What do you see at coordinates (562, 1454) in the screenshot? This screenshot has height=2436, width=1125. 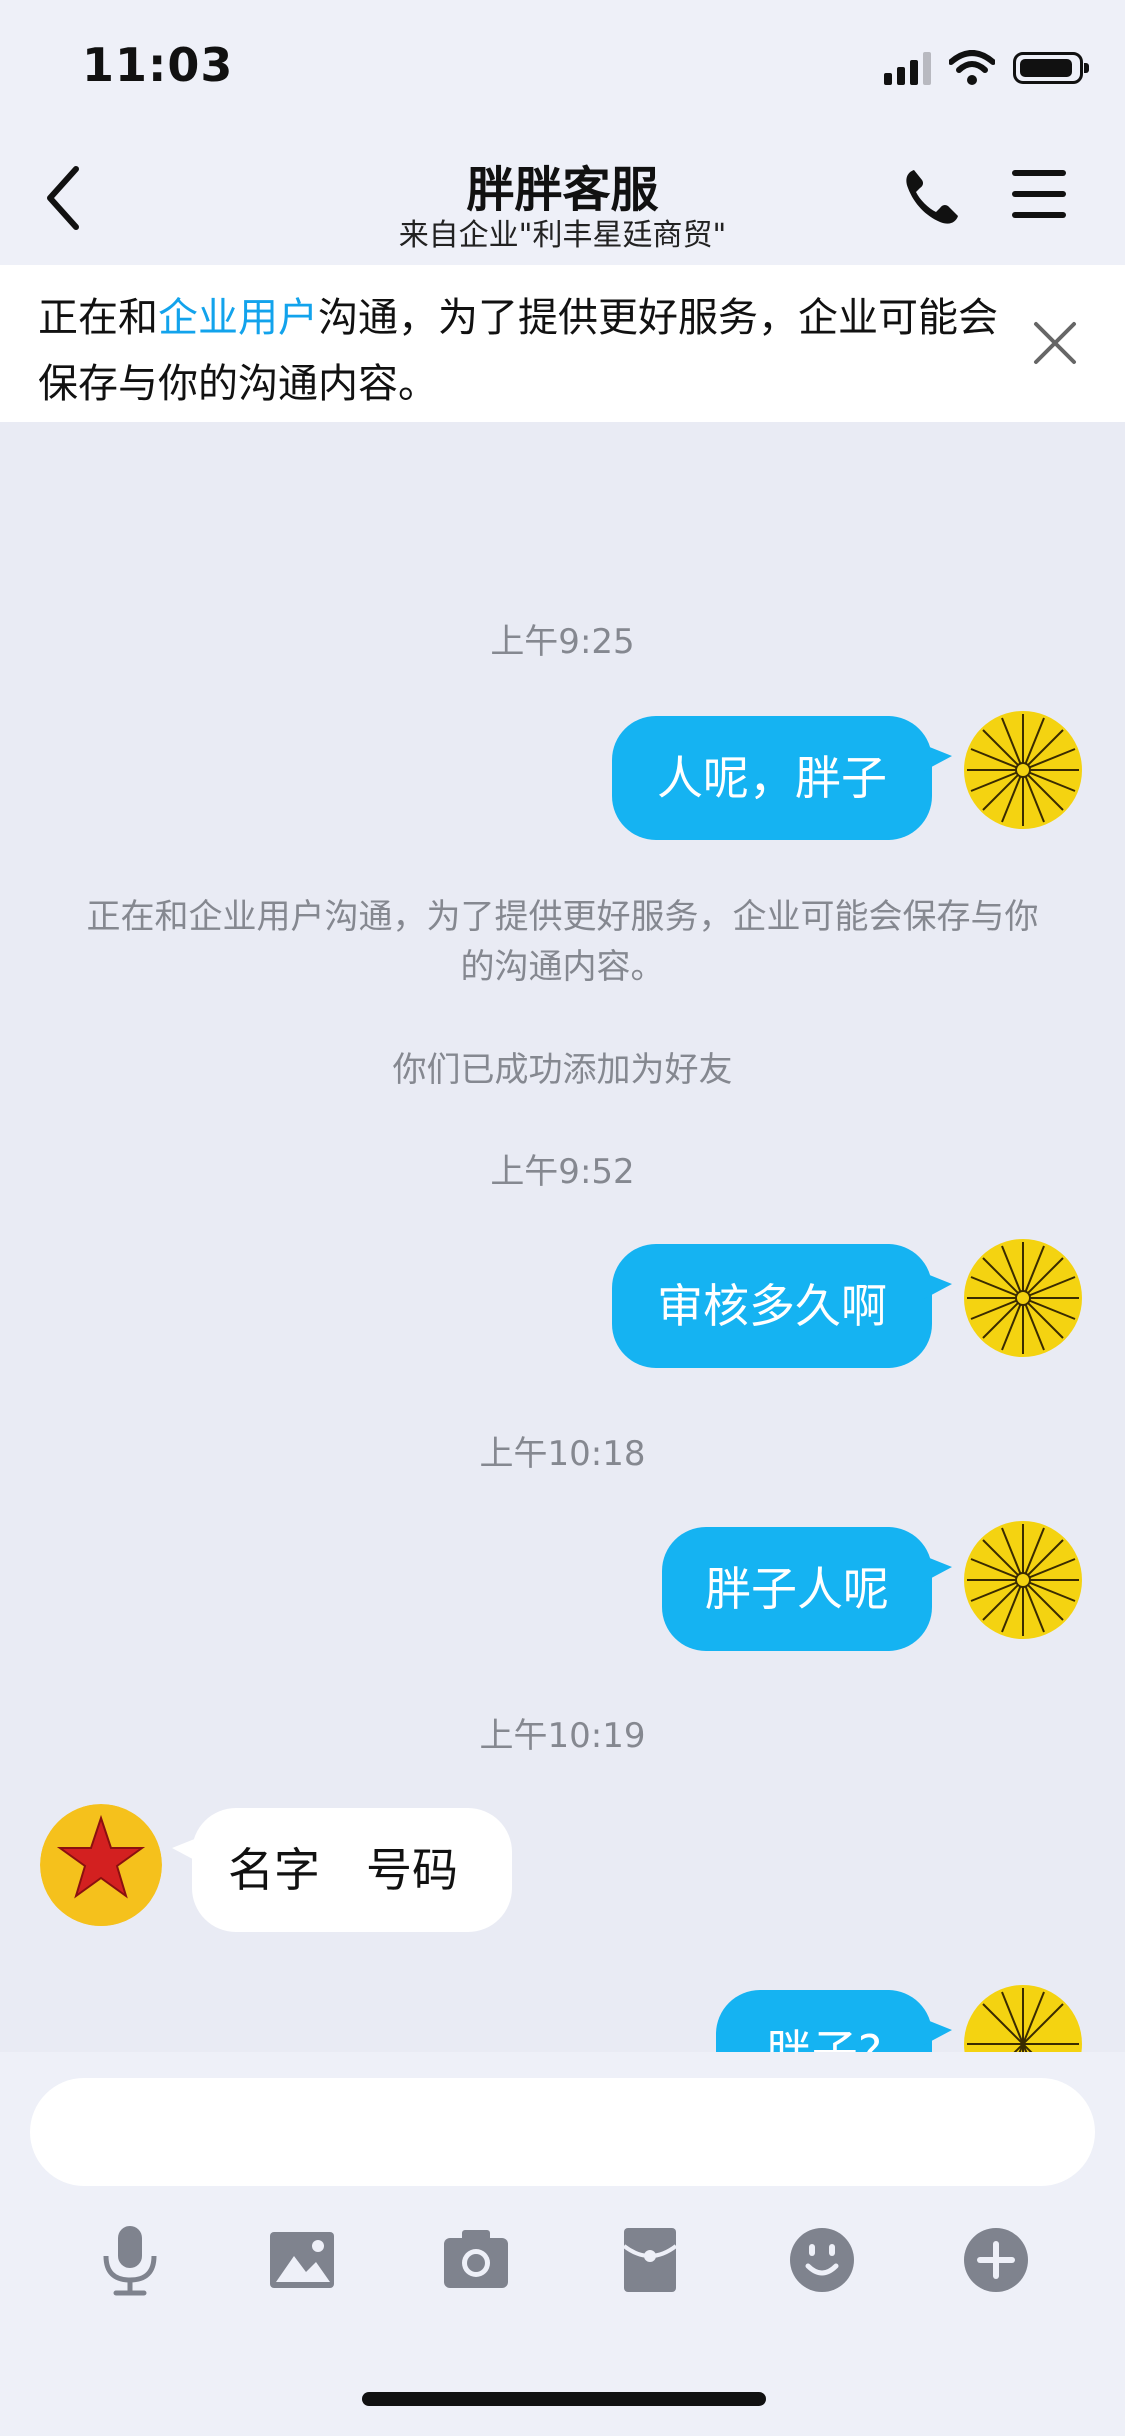 I see `timestamp: 上午10:18` at bounding box center [562, 1454].